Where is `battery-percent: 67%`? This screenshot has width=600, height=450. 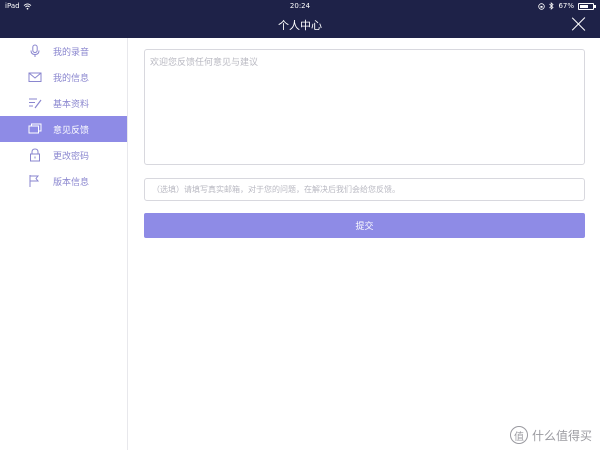
battery-percent: 67% is located at coordinates (566, 6).